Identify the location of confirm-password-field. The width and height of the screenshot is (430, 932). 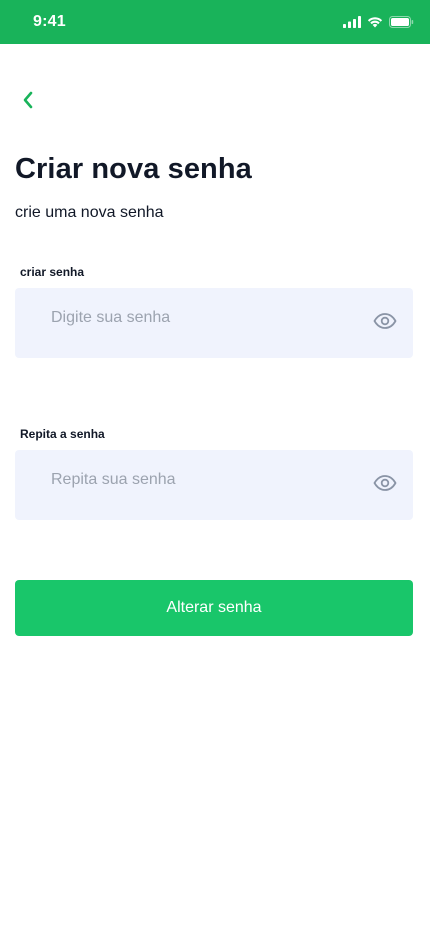
(214, 485).